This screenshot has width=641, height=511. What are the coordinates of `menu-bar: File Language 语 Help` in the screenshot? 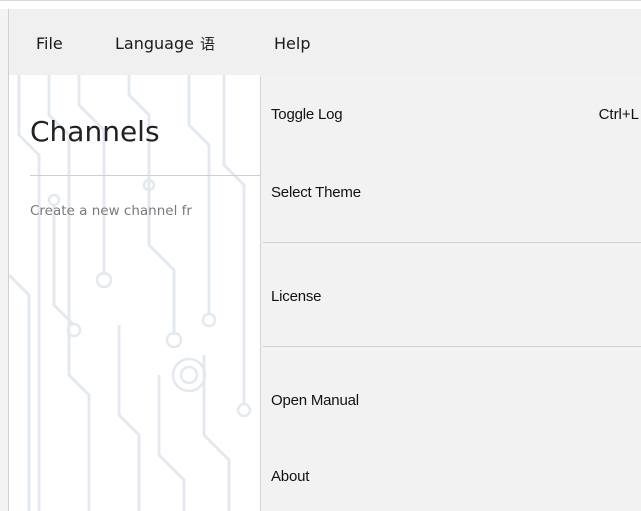 It's located at (324, 42).